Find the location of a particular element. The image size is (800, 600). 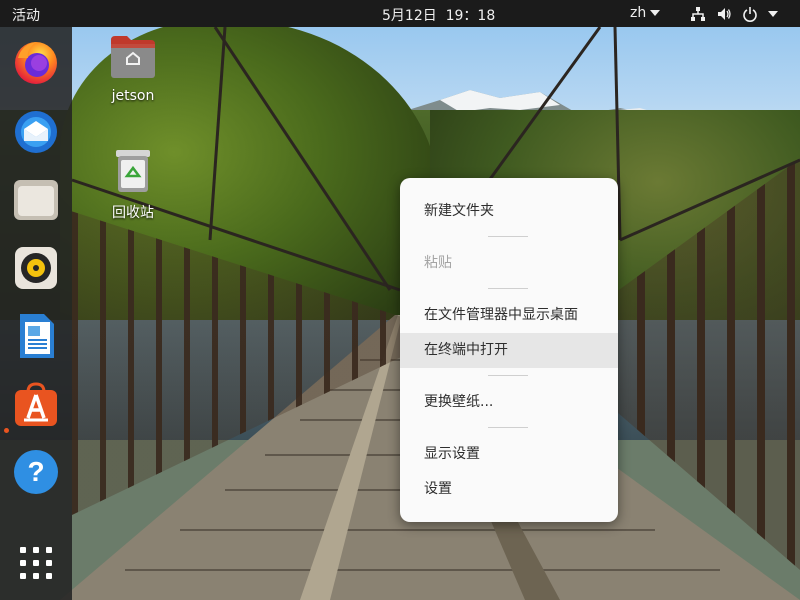

top-bar: 活动 5月12日 19：18 zh is located at coordinates (400, 13).